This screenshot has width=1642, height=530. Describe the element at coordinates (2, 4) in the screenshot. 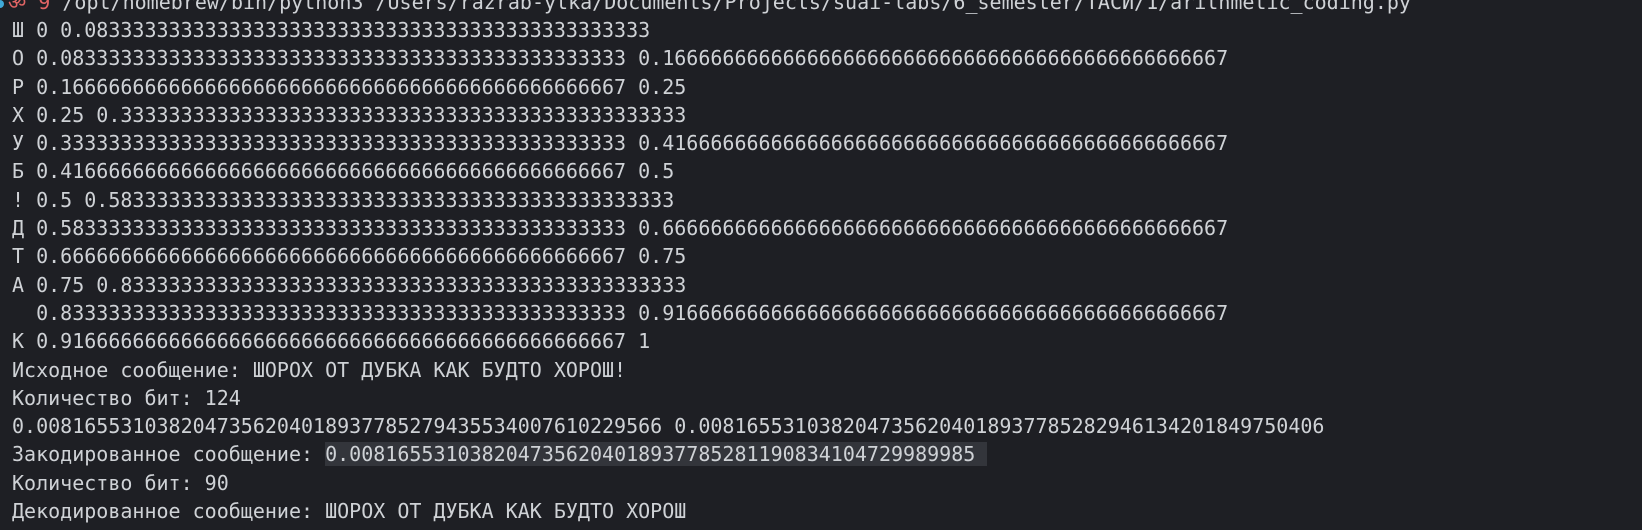

I see `prompt-status-dot-icon` at that location.